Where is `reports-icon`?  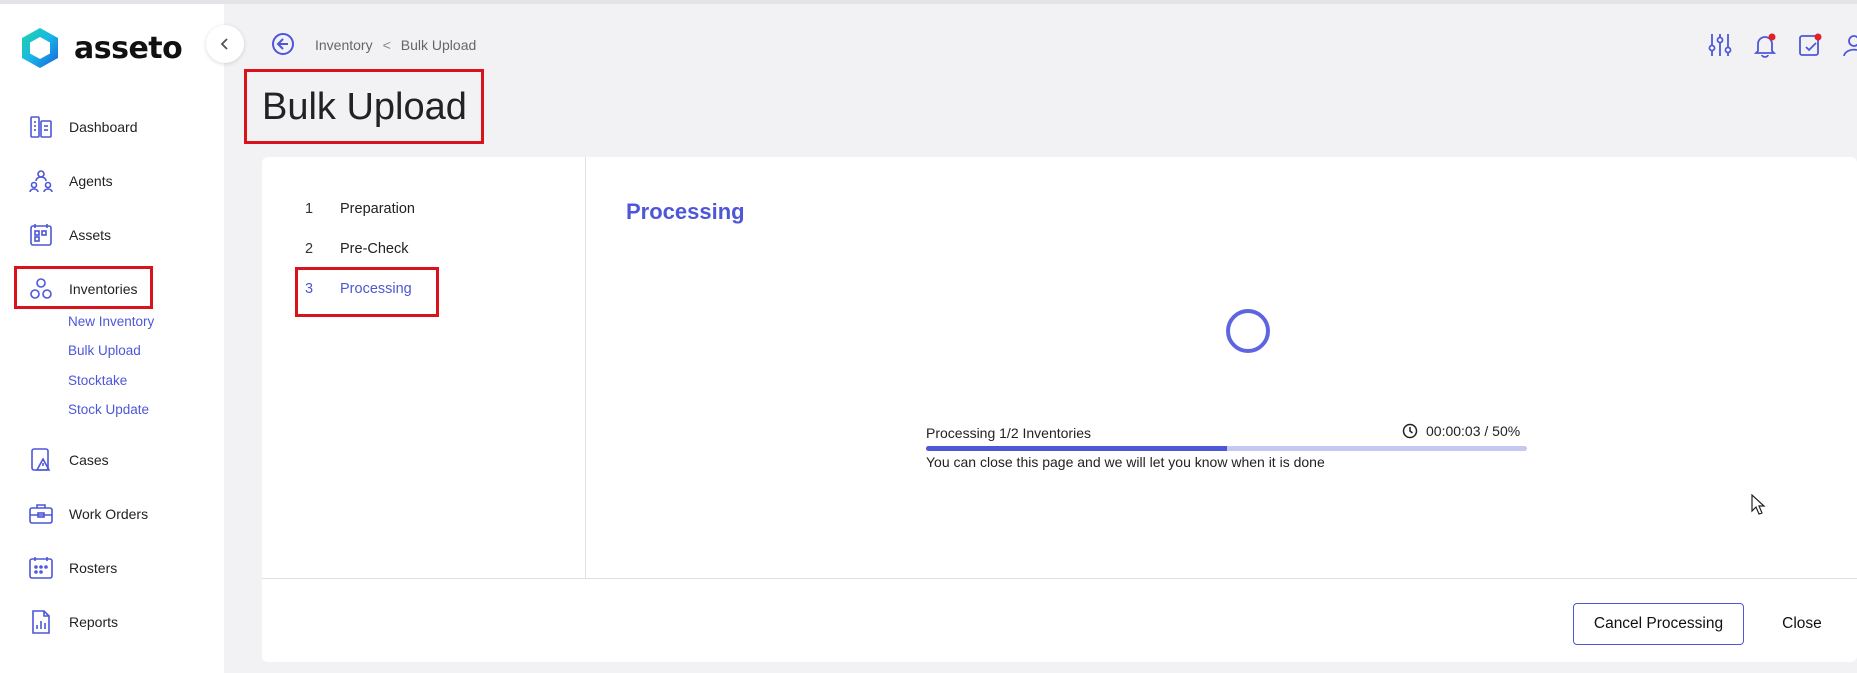 reports-icon is located at coordinates (41, 622).